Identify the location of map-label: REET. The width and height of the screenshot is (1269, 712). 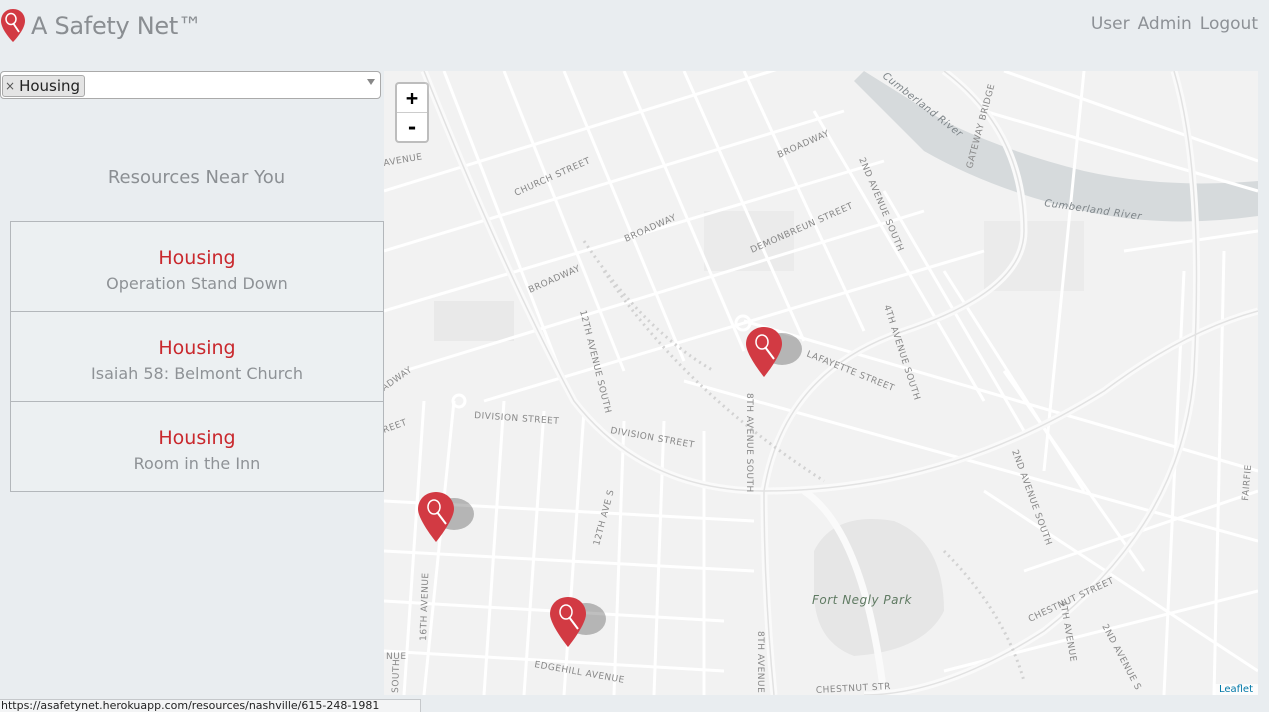
(396, 427).